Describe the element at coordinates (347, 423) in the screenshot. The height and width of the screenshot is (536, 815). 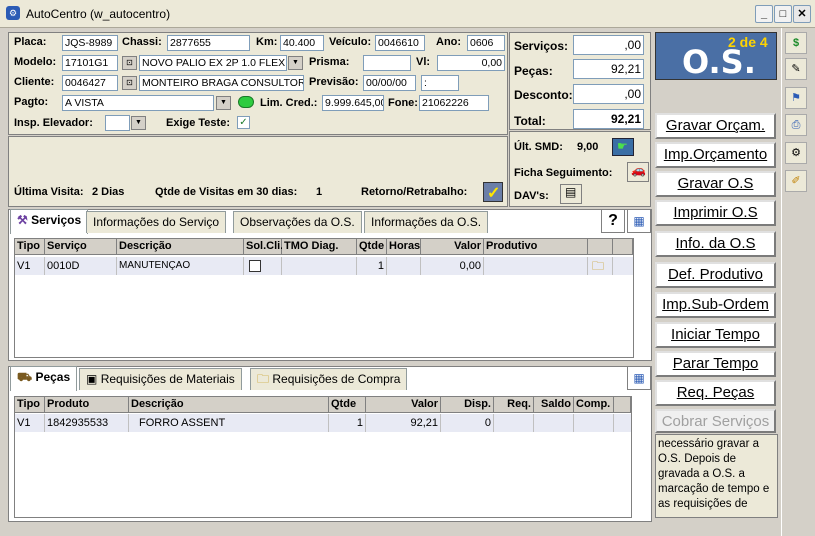
I see `cell-qtde: 1` at that location.